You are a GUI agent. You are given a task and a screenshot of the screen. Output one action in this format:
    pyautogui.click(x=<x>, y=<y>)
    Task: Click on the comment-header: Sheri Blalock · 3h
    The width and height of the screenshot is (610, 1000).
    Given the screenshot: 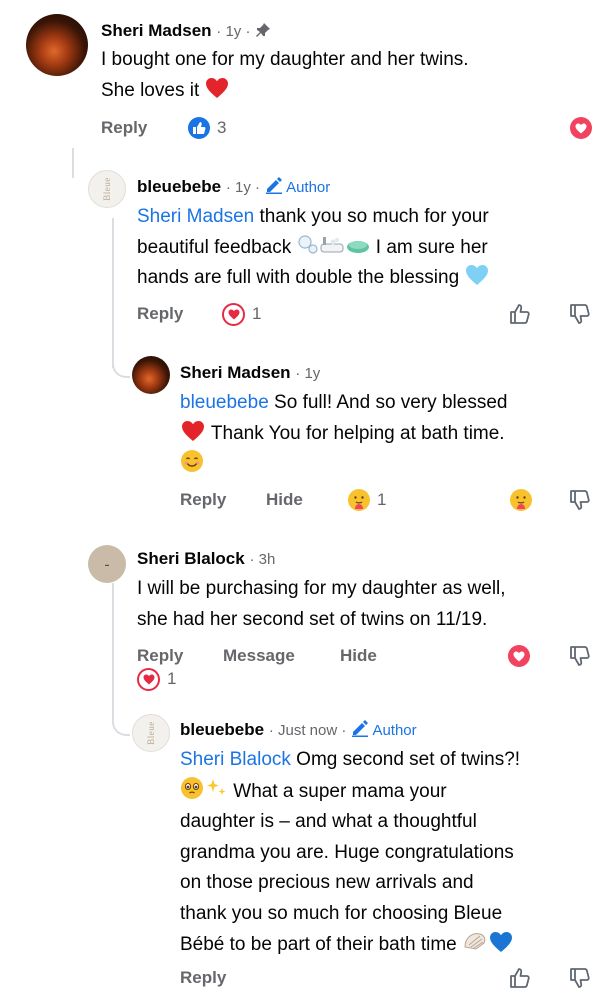 What is the action you would take?
    pyautogui.click(x=206, y=559)
    